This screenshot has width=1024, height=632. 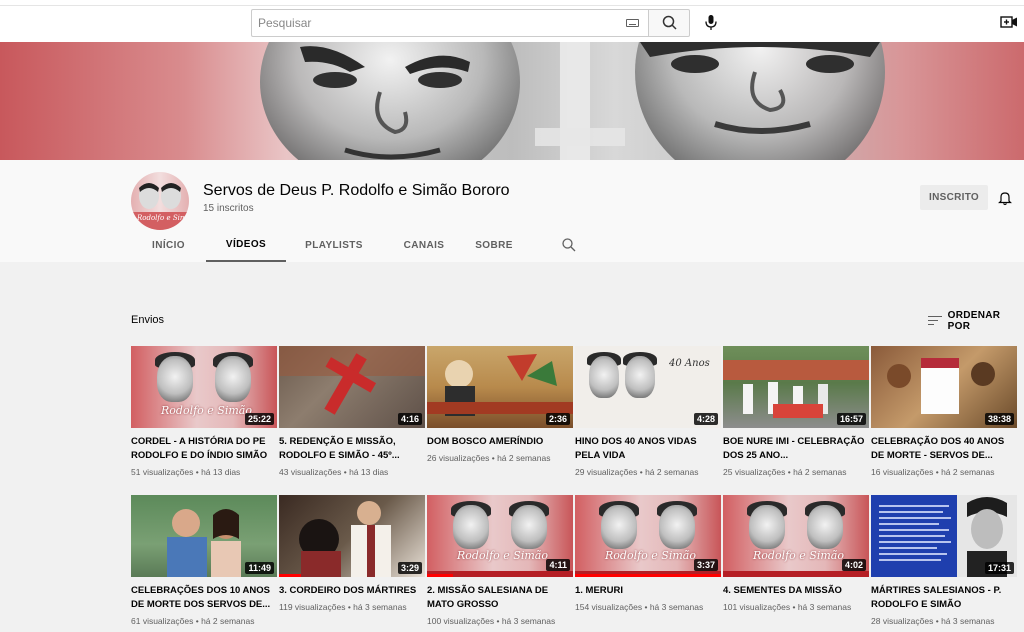 I want to click on view-count: 51 visualizações, so click(x=162, y=472).